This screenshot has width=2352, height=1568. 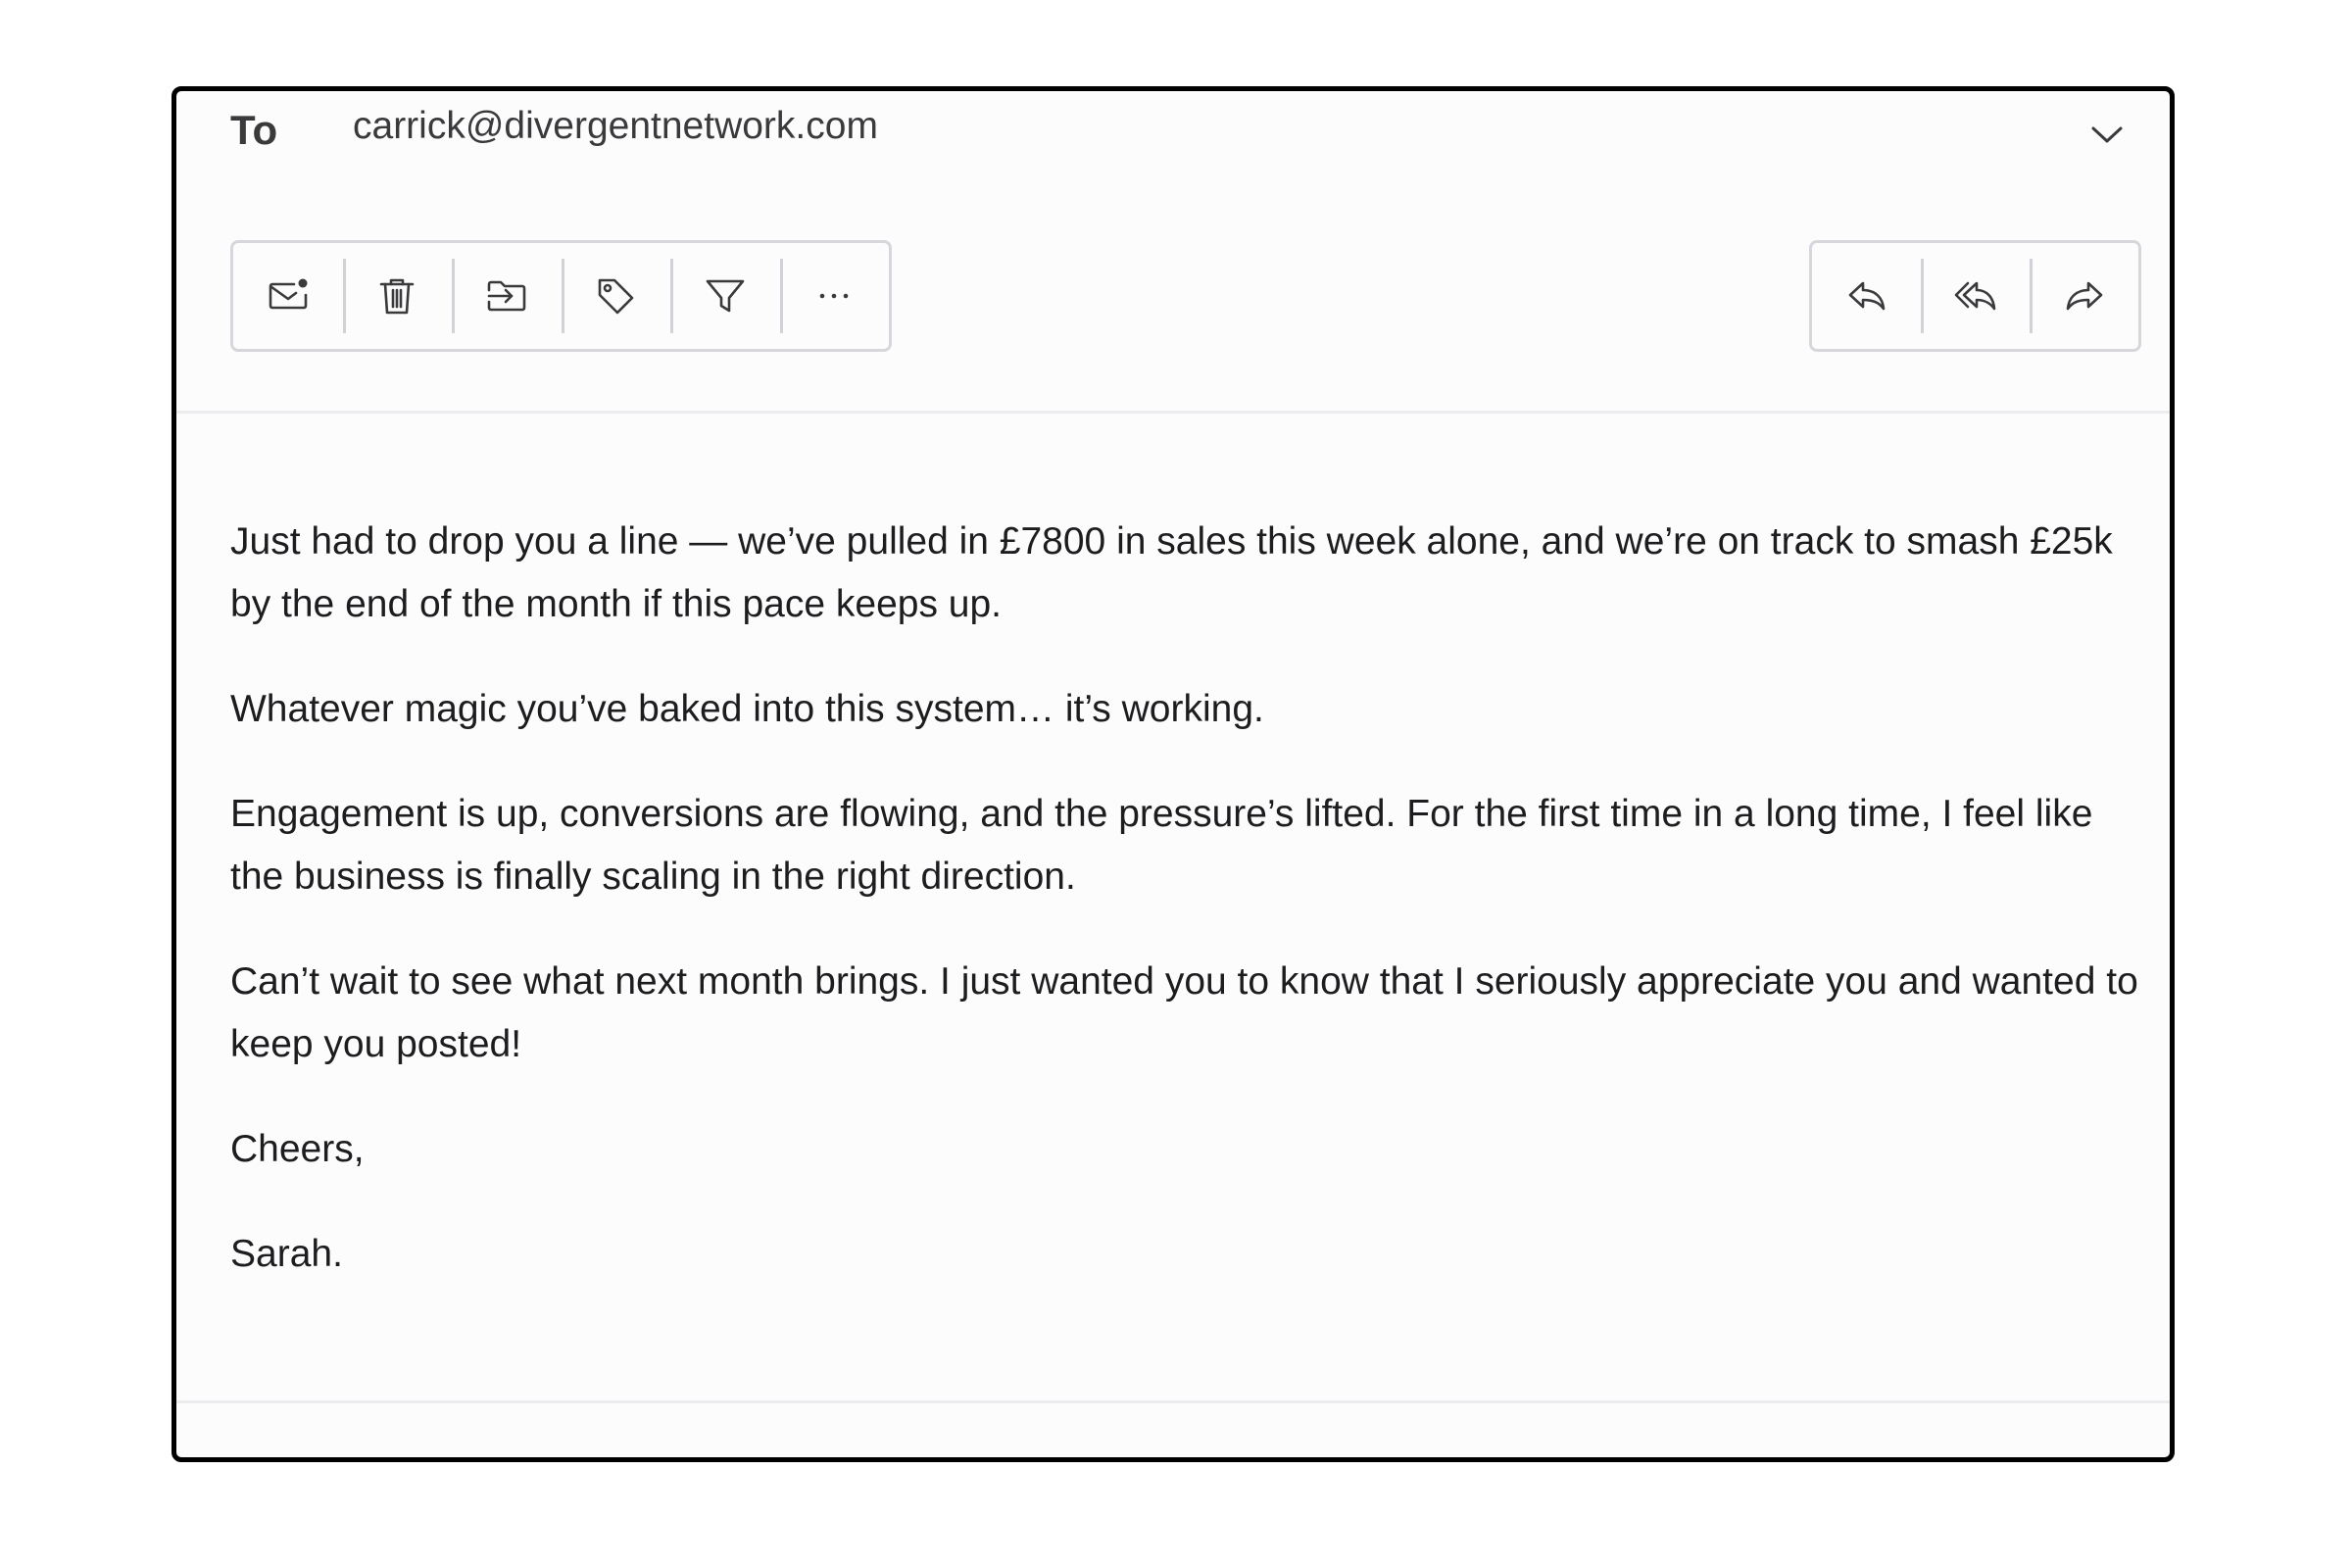 I want to click on recipient-address: carrick@divergentnetwork.com, so click(x=615, y=127).